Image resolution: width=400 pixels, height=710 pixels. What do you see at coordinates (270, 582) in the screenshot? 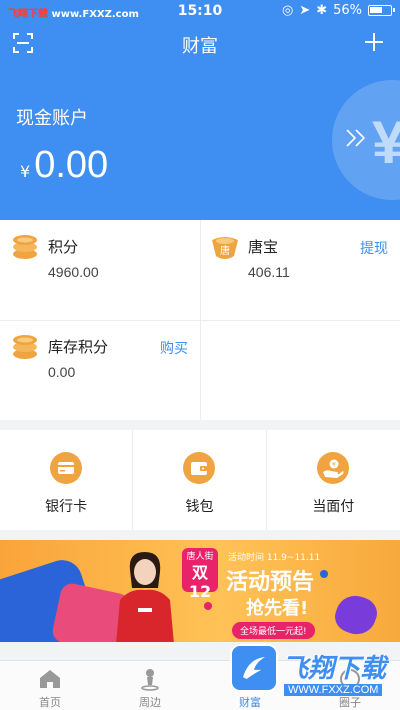
I see `banner-headline: 活动预告` at bounding box center [270, 582].